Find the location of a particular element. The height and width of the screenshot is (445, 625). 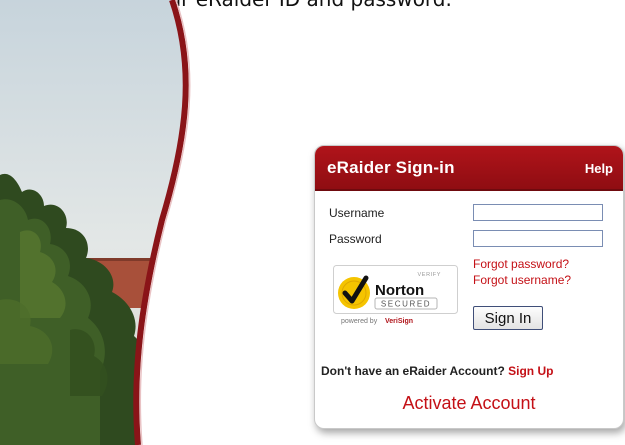

verisign-text: VeriSign is located at coordinates (399, 321).